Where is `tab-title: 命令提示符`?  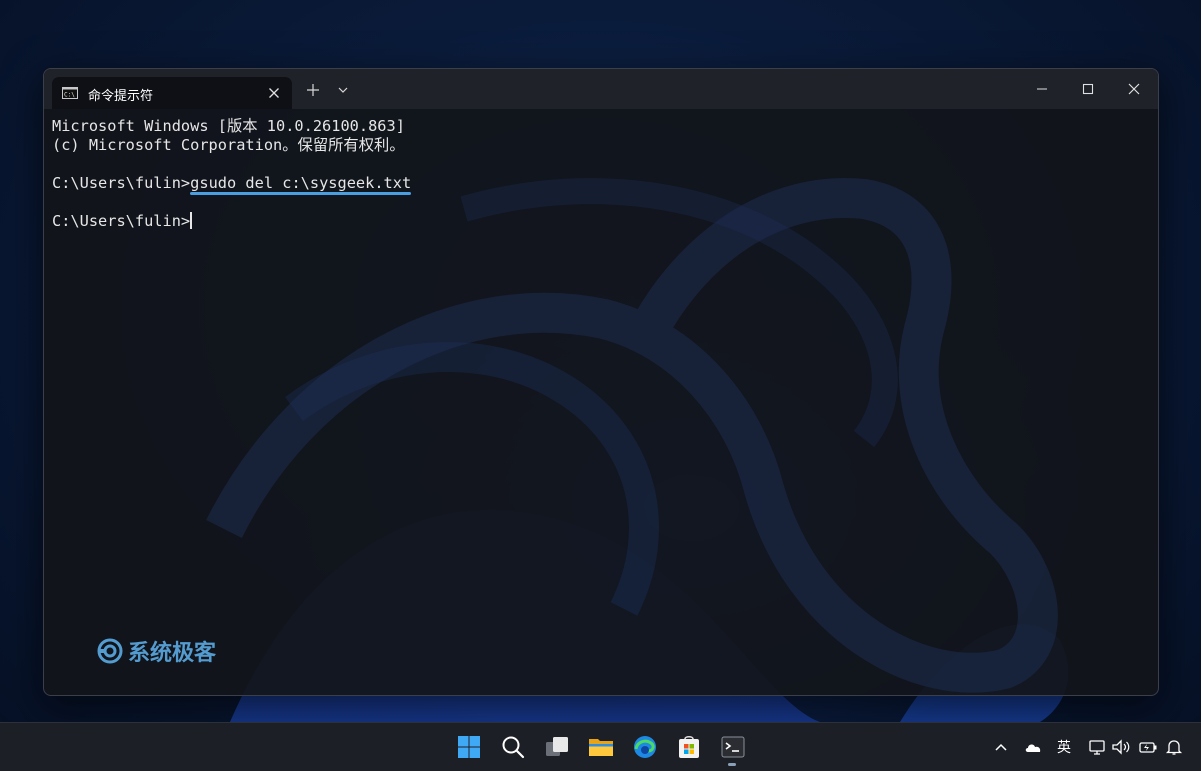
tab-title: 命令提示符 is located at coordinates (121, 96).